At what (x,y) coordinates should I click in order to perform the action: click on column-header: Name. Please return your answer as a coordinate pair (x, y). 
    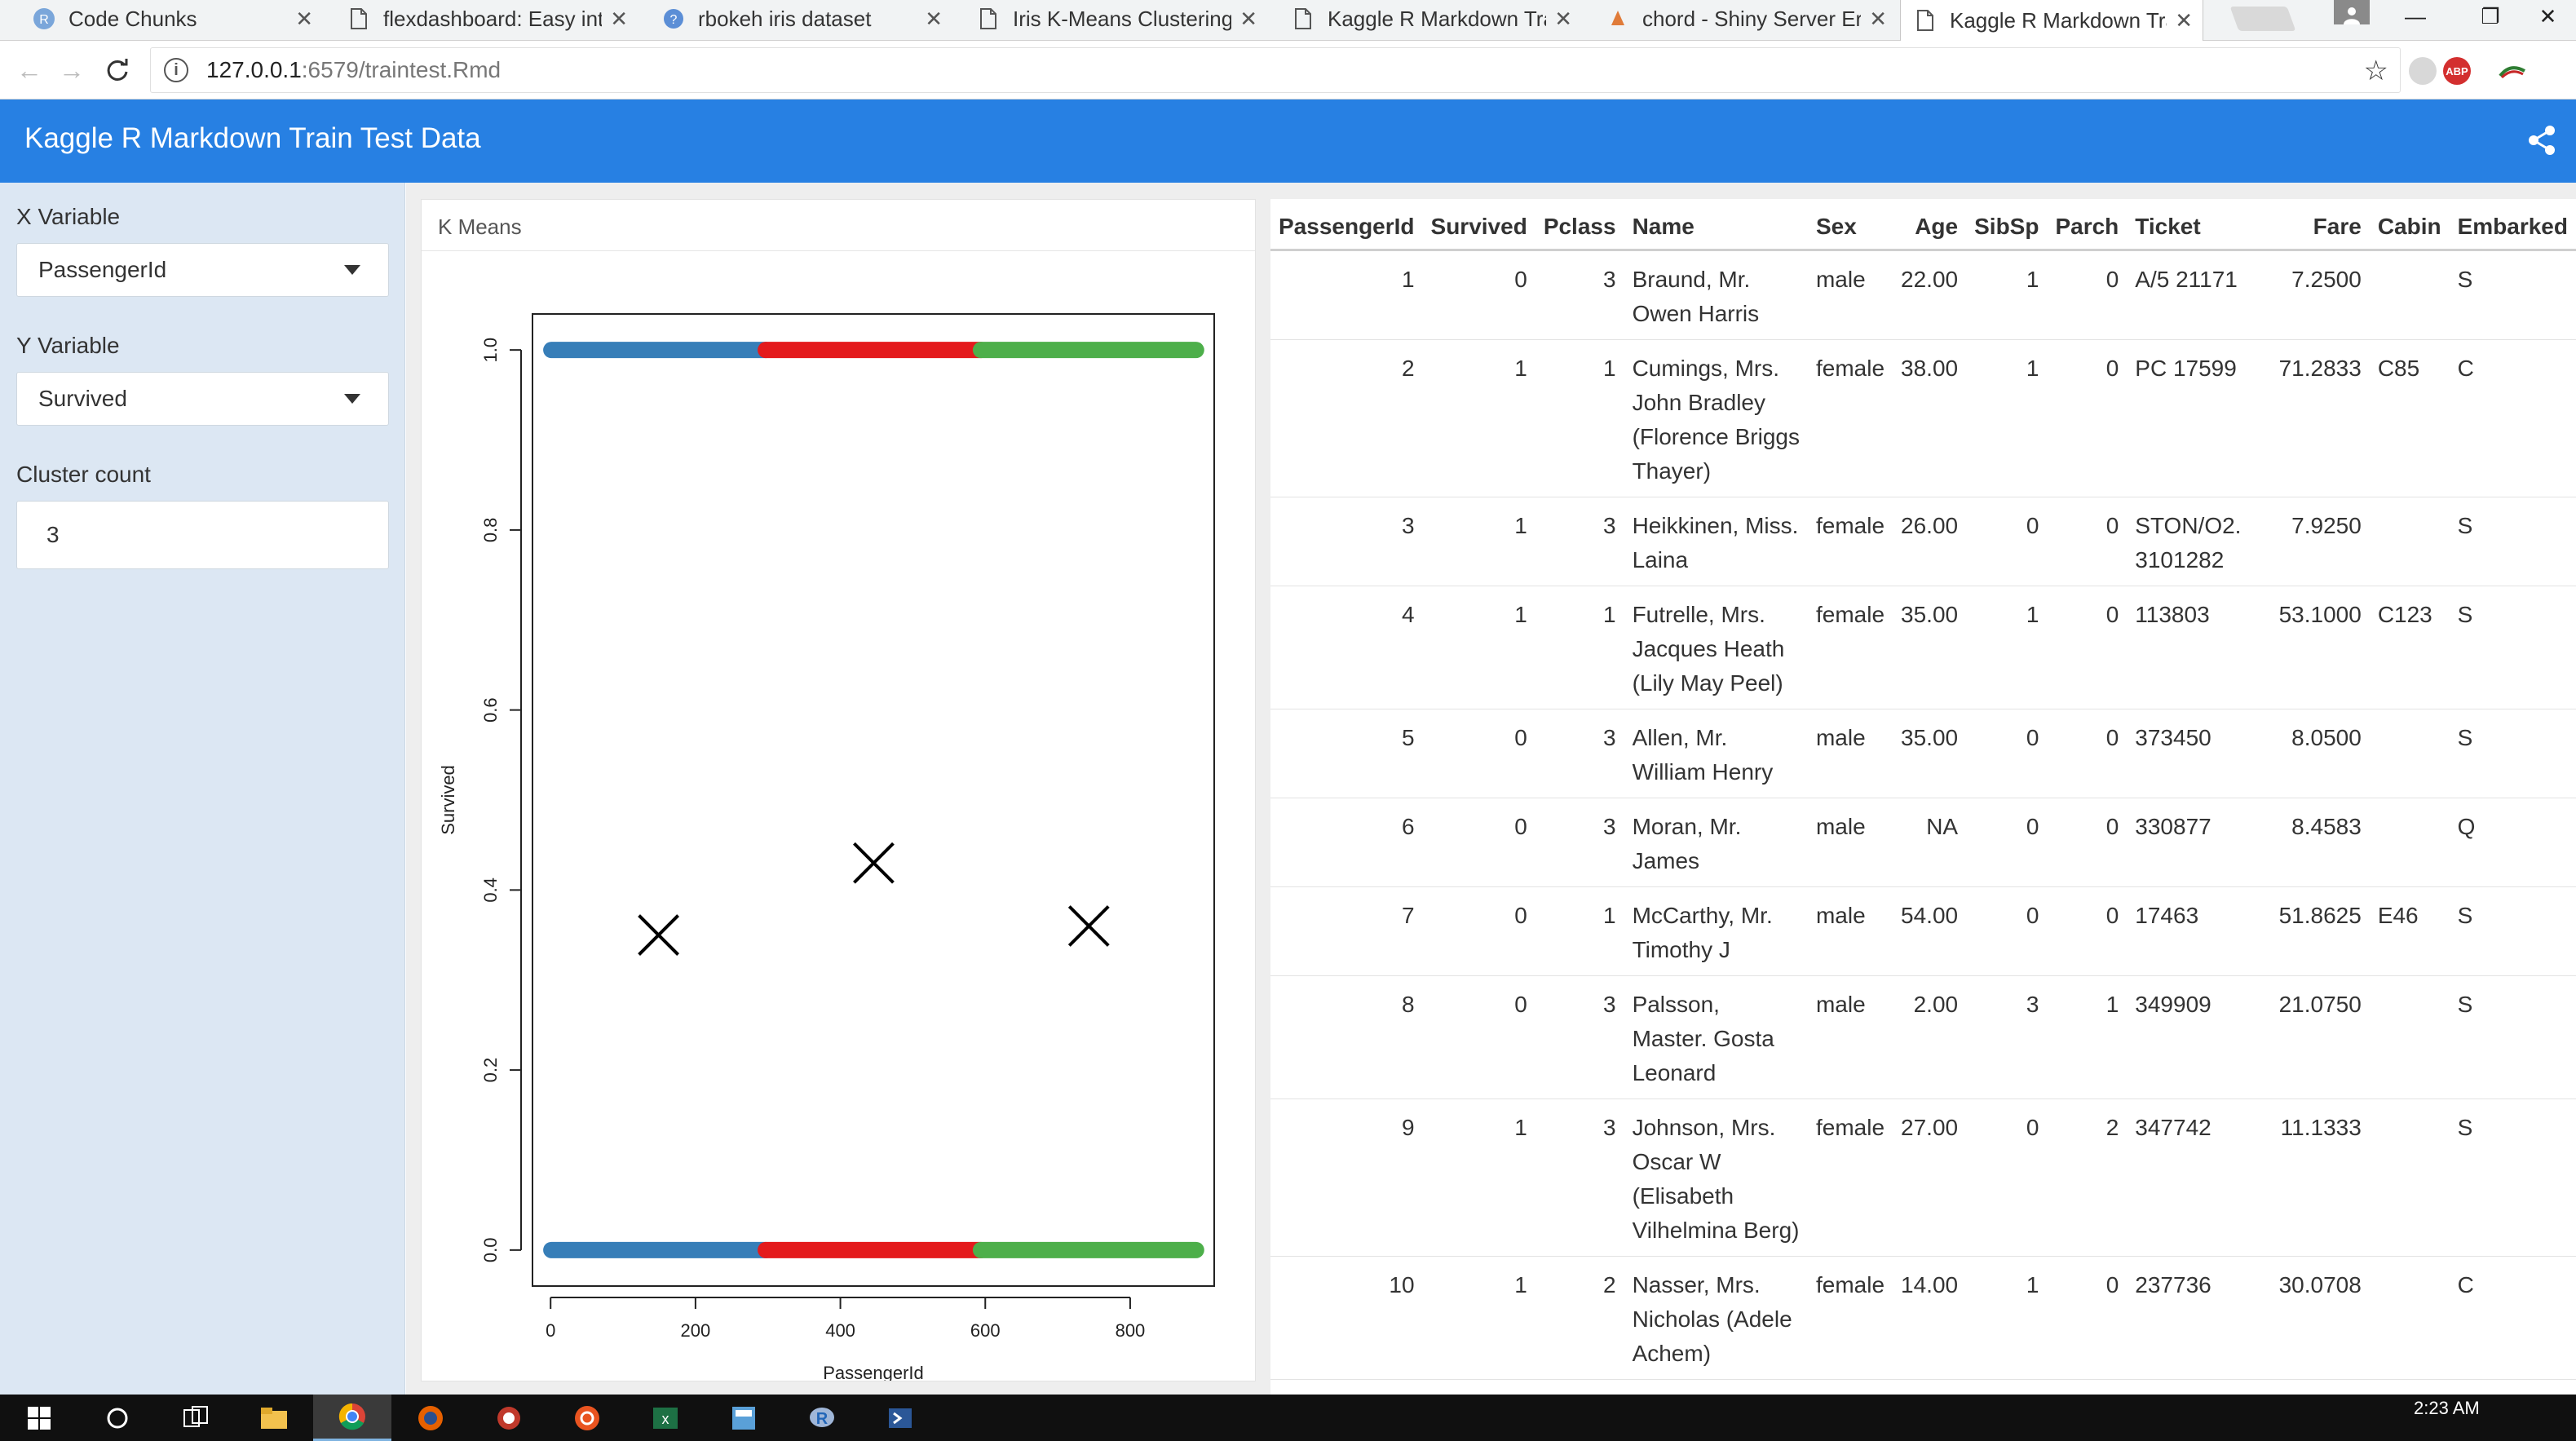
    Looking at the image, I should click on (1716, 225).